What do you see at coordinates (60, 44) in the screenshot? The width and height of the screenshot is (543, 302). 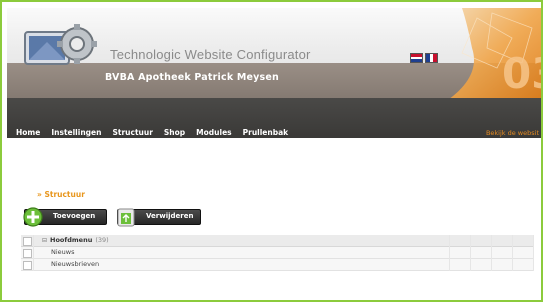 I see `configurator-logo-icon` at bounding box center [60, 44].